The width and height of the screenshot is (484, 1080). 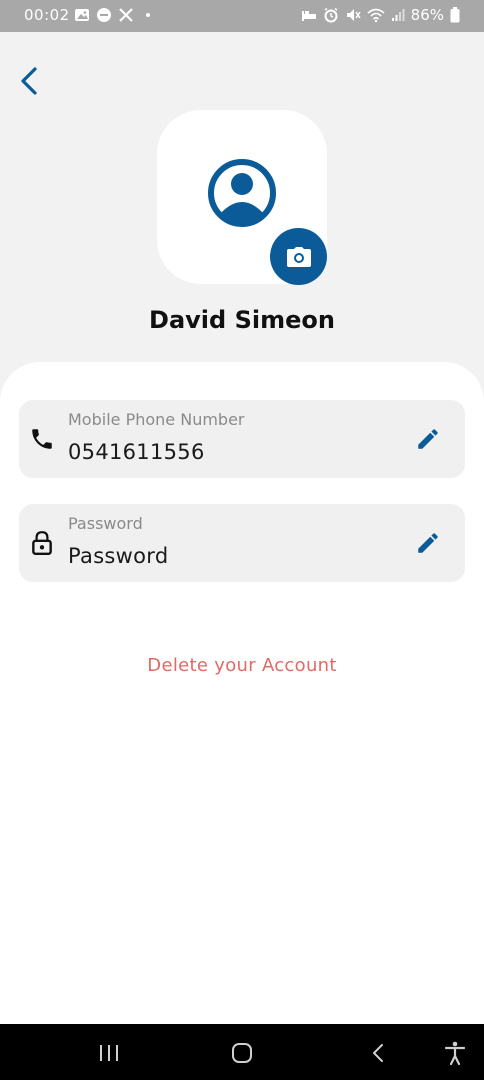 What do you see at coordinates (455, 1053) in the screenshot?
I see `accessibility-icon` at bounding box center [455, 1053].